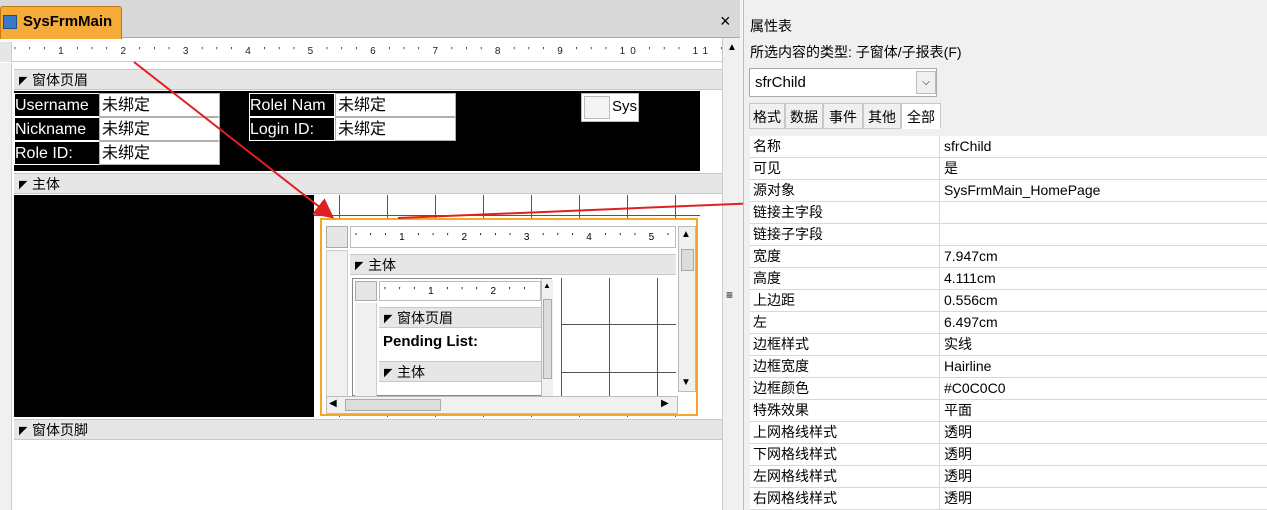 The width and height of the screenshot is (1267, 510). I want to click on property-row: 宽度 7.947cm, so click(1008, 257).